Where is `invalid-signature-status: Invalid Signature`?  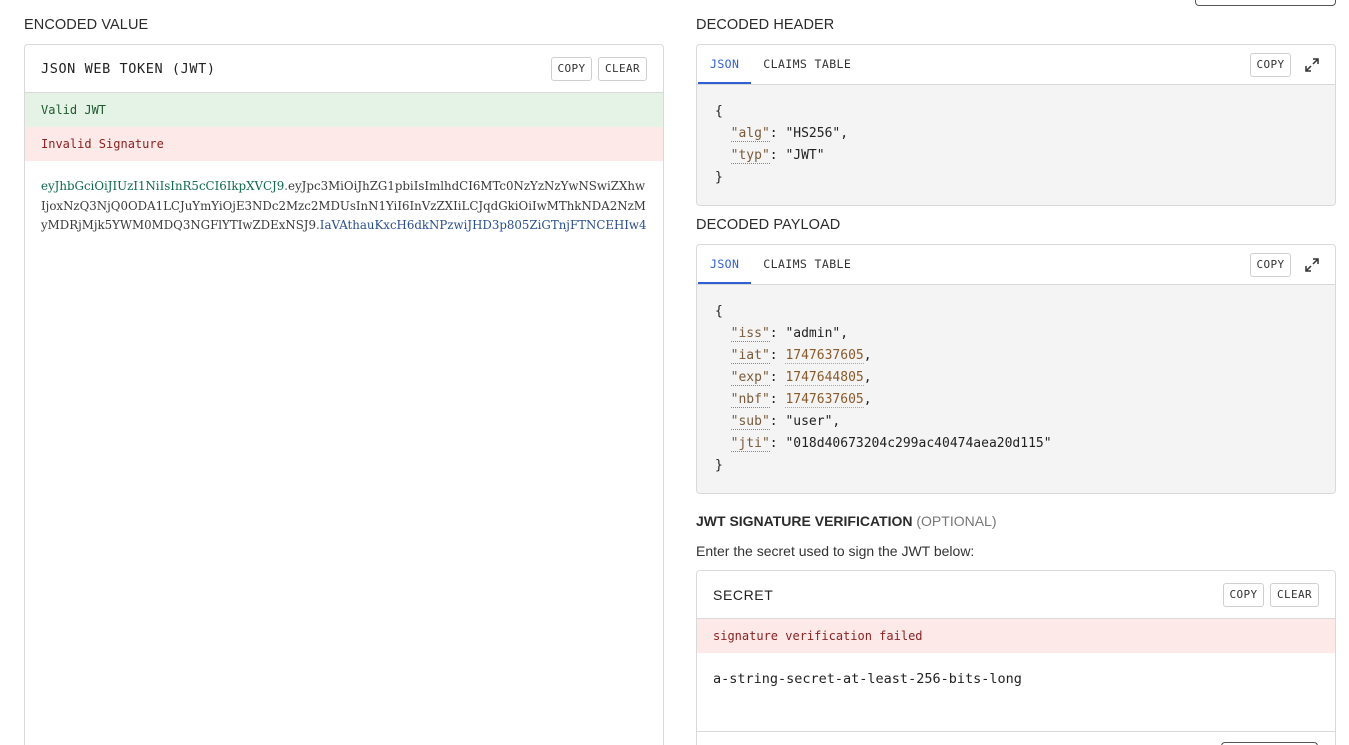
invalid-signature-status: Invalid Signature is located at coordinates (344, 144).